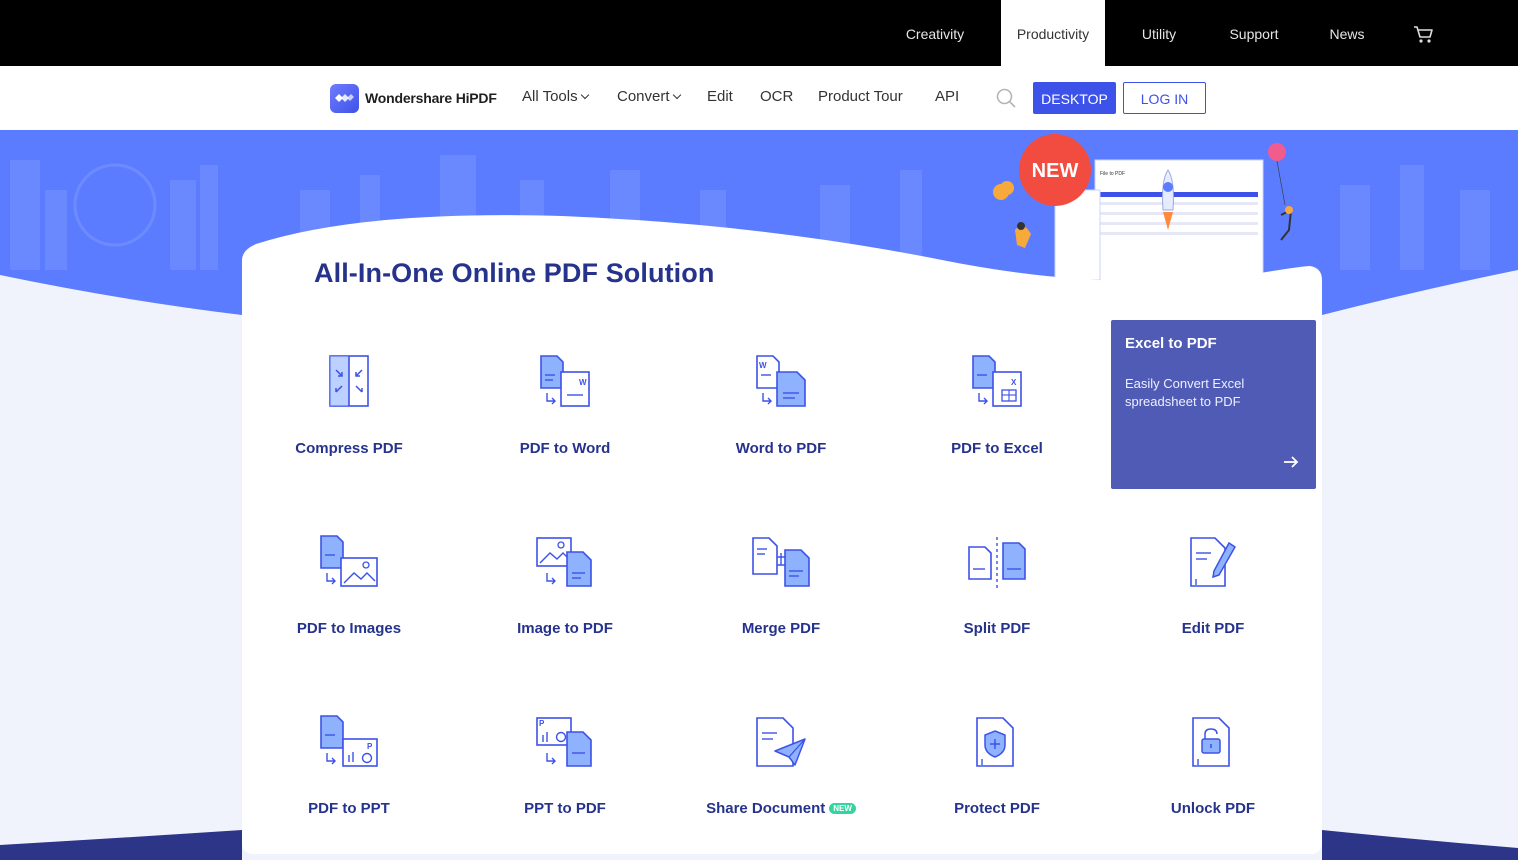 The image size is (1518, 860). I want to click on share-document-icon, so click(781, 742).